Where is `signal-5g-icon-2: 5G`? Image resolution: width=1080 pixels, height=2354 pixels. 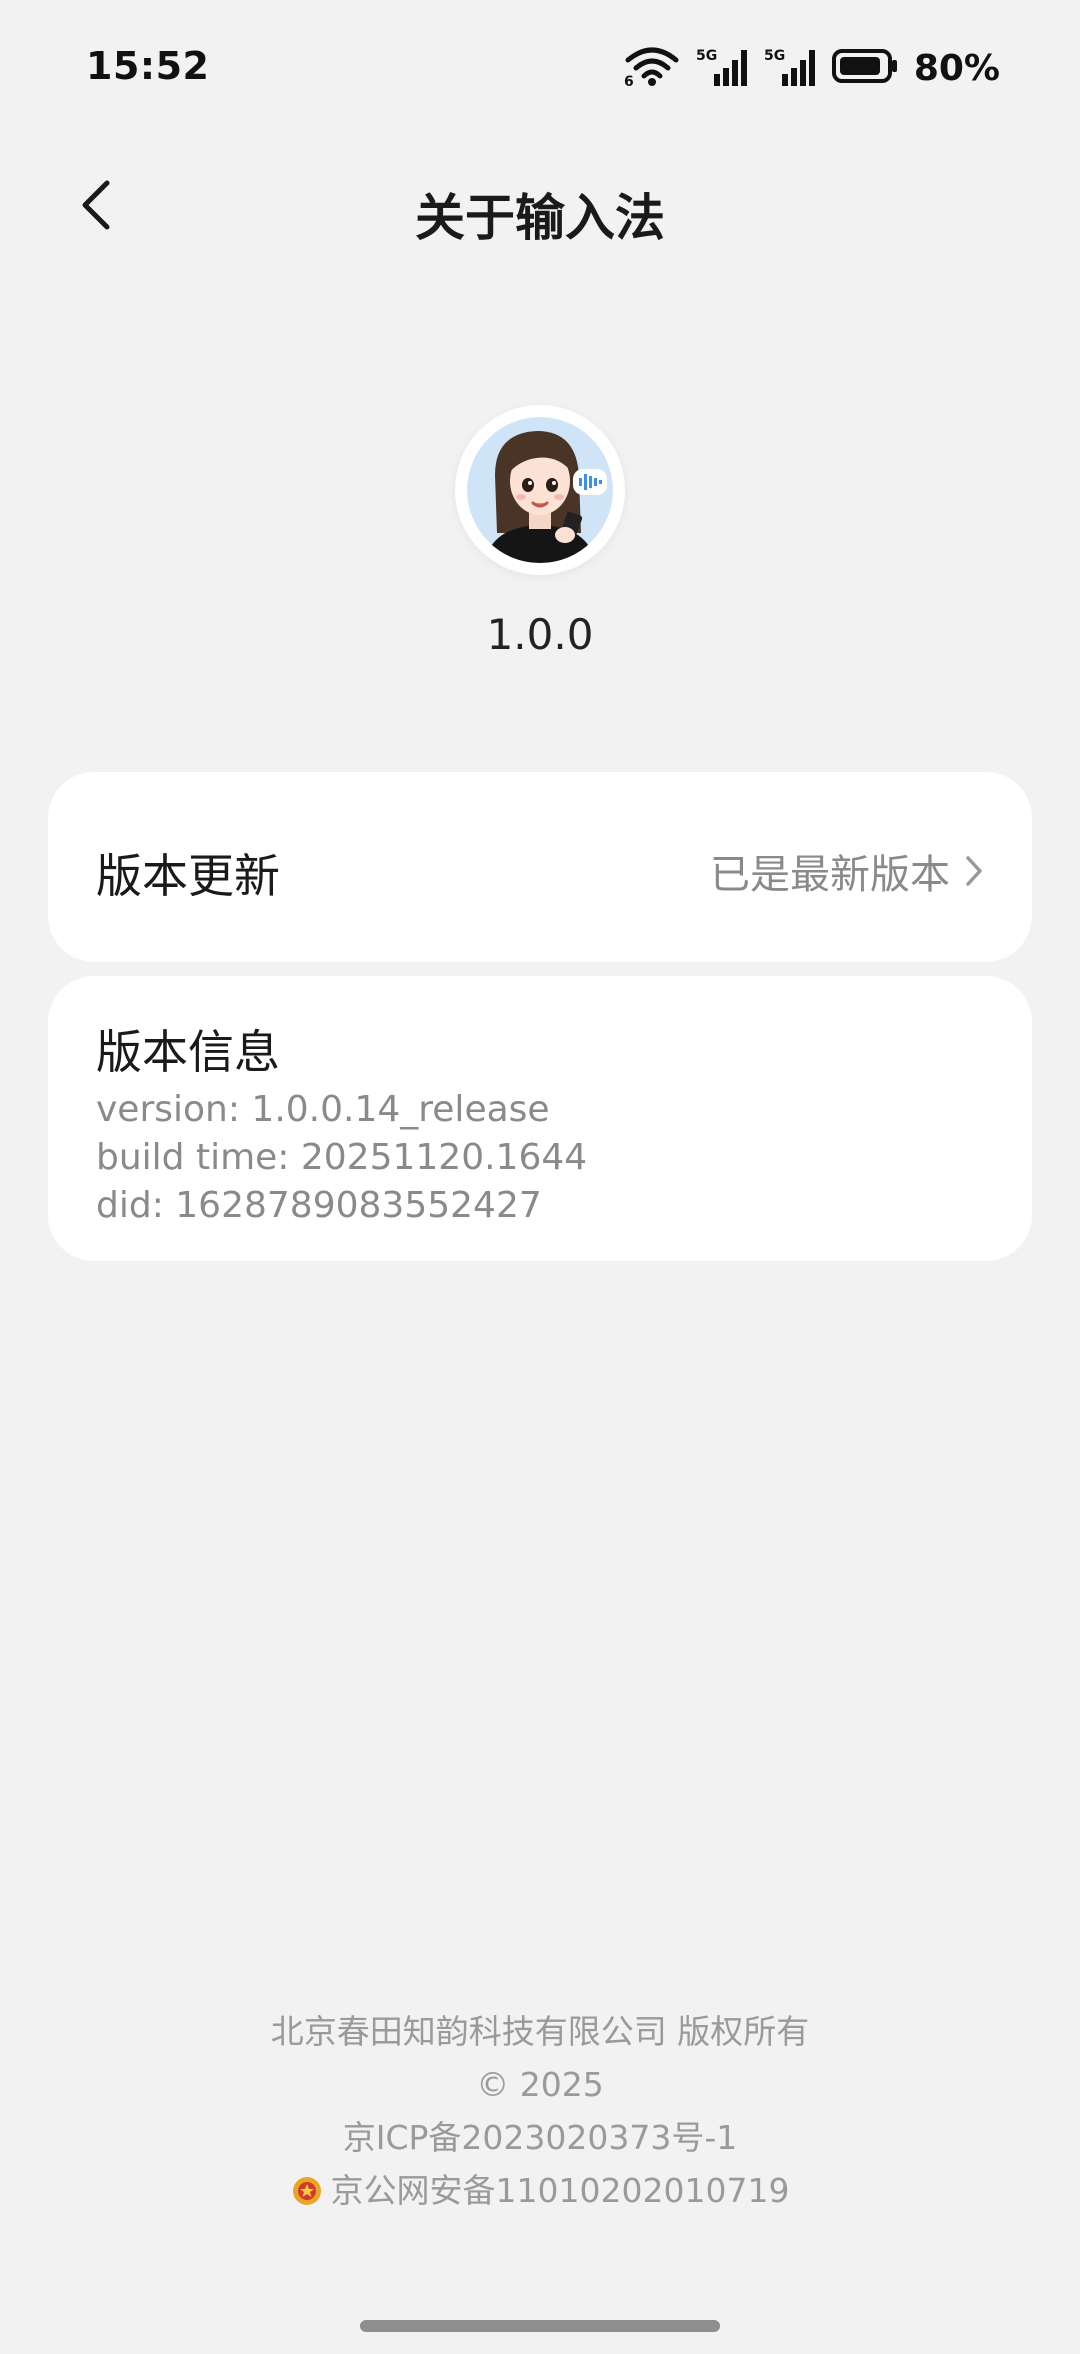 signal-5g-icon-2: 5G is located at coordinates (790, 68).